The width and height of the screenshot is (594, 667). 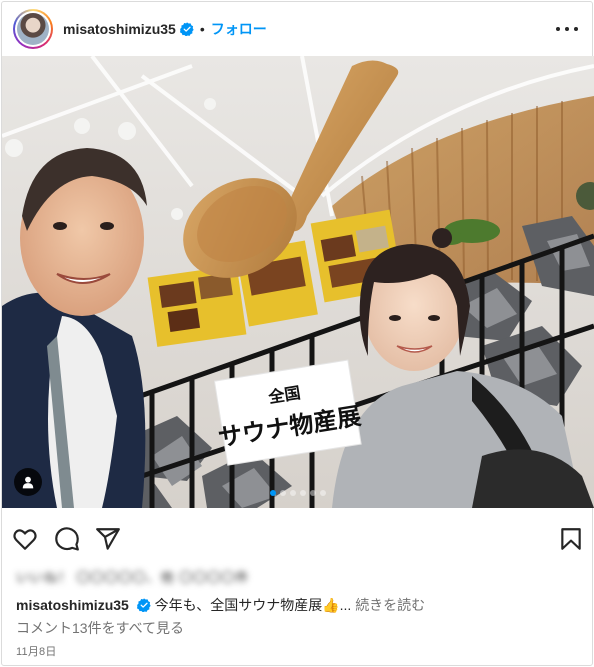 What do you see at coordinates (567, 29) in the screenshot?
I see `more-options-icon` at bounding box center [567, 29].